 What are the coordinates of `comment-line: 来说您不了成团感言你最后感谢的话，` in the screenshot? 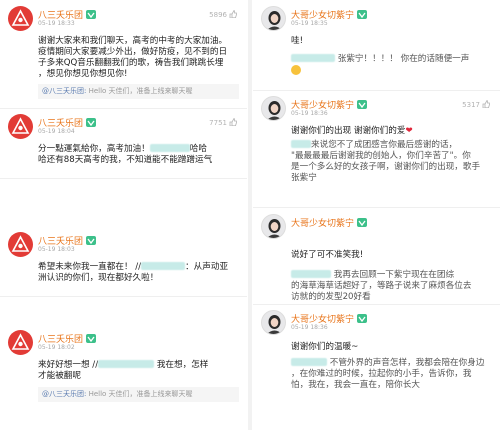 It's located at (392, 145).